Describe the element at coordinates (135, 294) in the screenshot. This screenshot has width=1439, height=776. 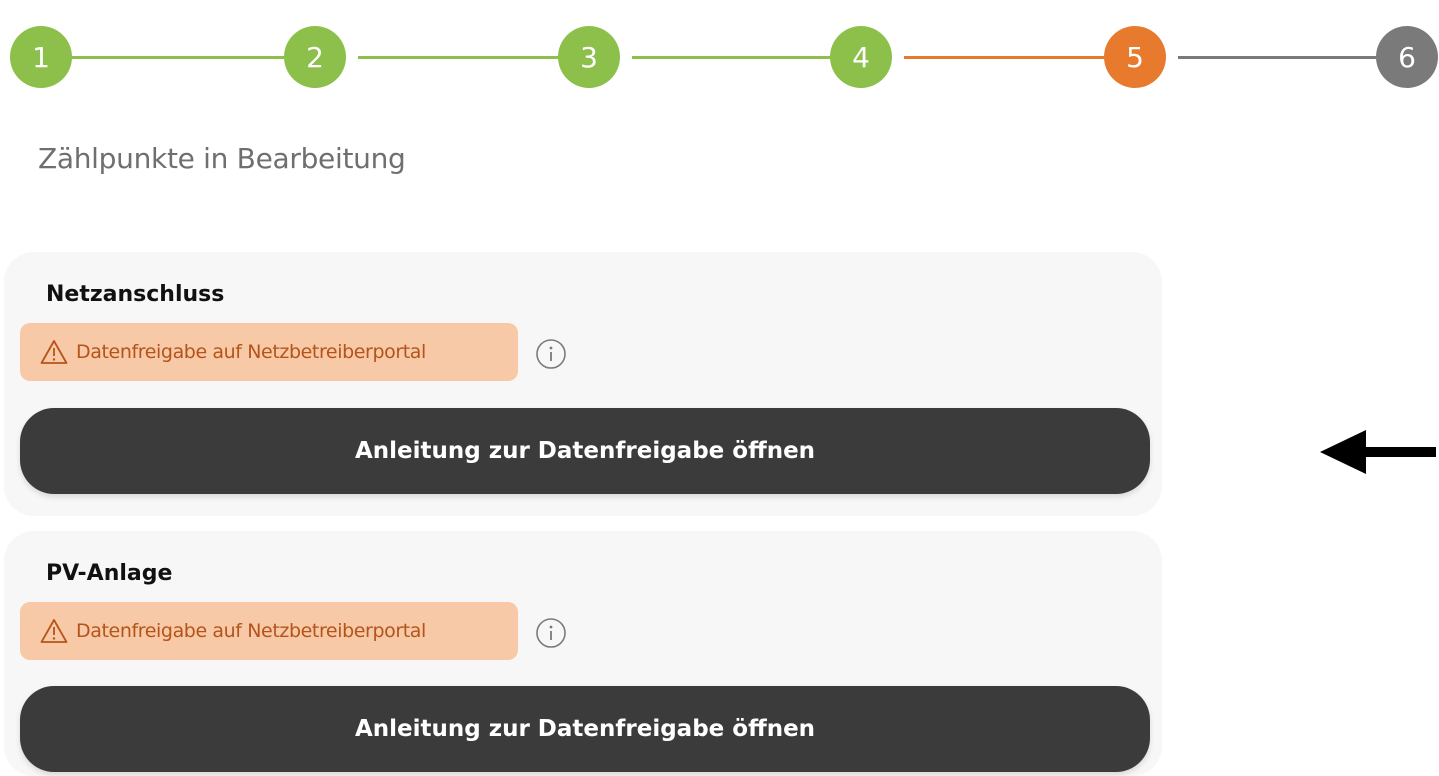
I see `card-title: Netzanschluss` at that location.